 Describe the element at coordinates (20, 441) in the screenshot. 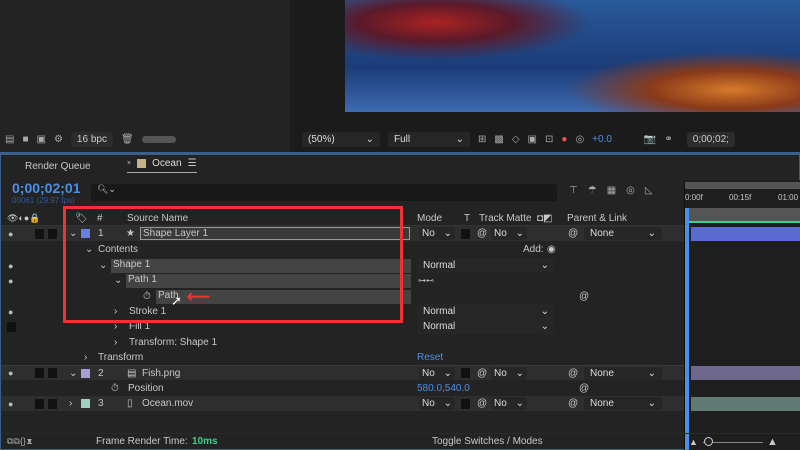

I see `footer-switch-icons: ⧉⧉{}♜` at that location.